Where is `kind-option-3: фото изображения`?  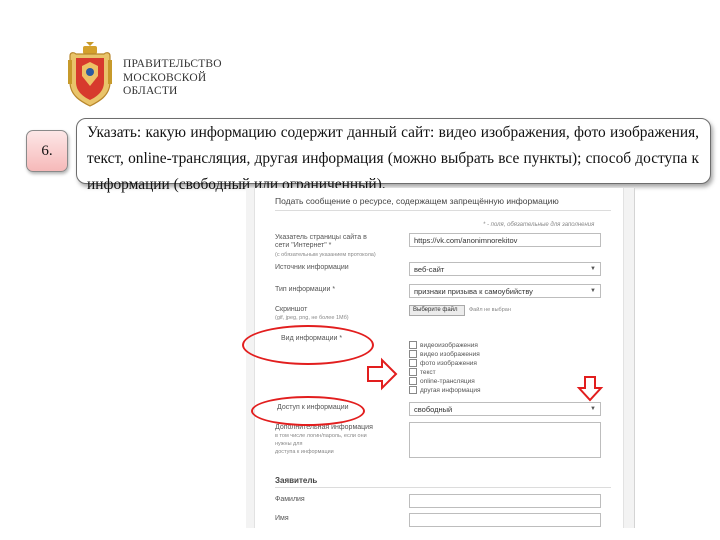
kind-option-3: фото изображения is located at coordinates (443, 363).